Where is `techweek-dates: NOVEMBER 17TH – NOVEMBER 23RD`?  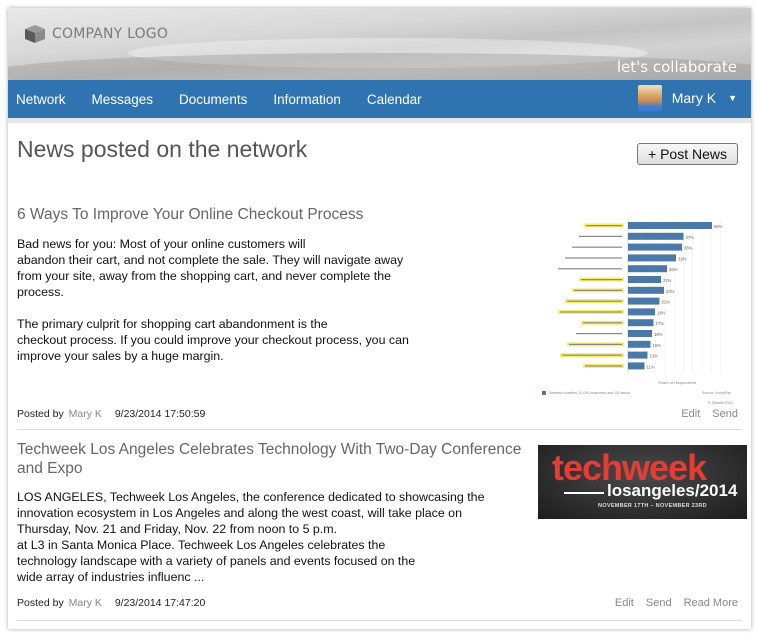 techweek-dates: NOVEMBER 17TH – NOVEMBER 23RD is located at coordinates (652, 506).